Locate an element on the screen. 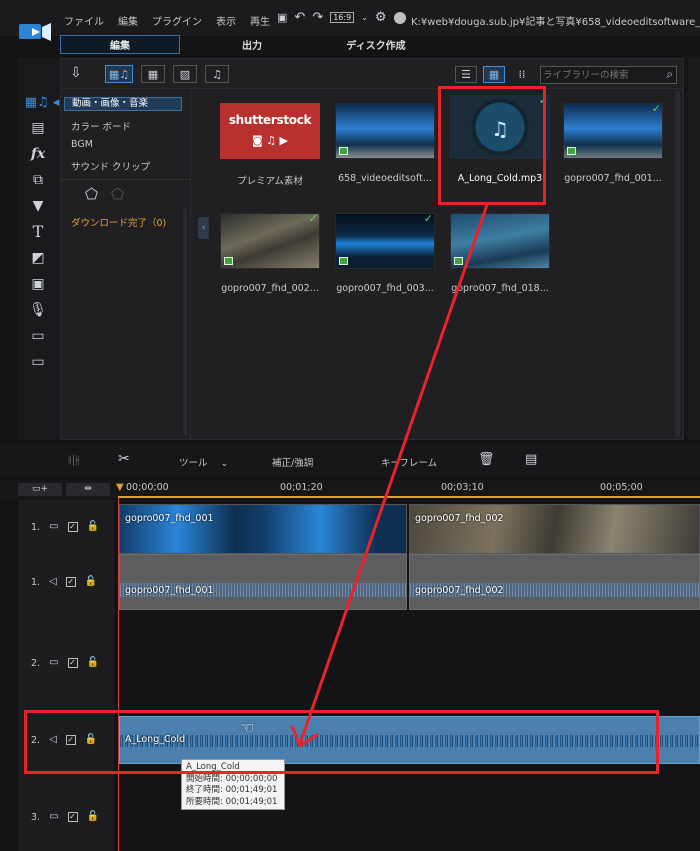 The height and width of the screenshot is (851, 700). track-header: 3. ▭ ✓ 🔓 is located at coordinates (57, 809).